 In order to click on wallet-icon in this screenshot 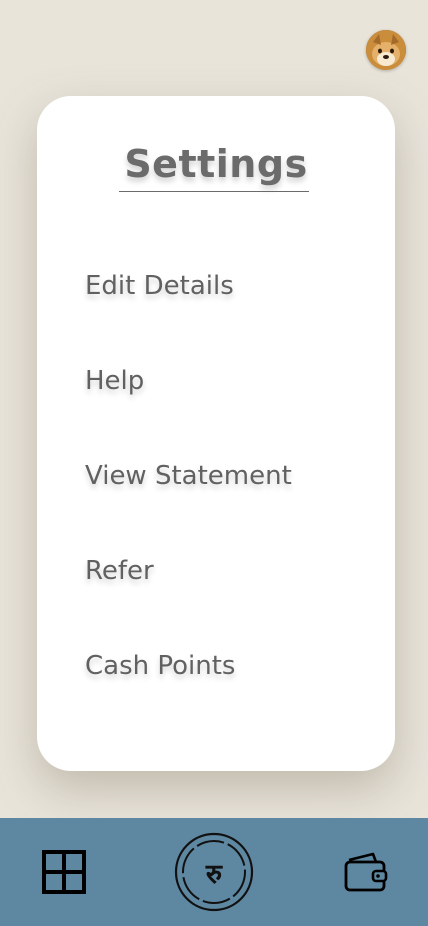, I will do `click(366, 872)`.